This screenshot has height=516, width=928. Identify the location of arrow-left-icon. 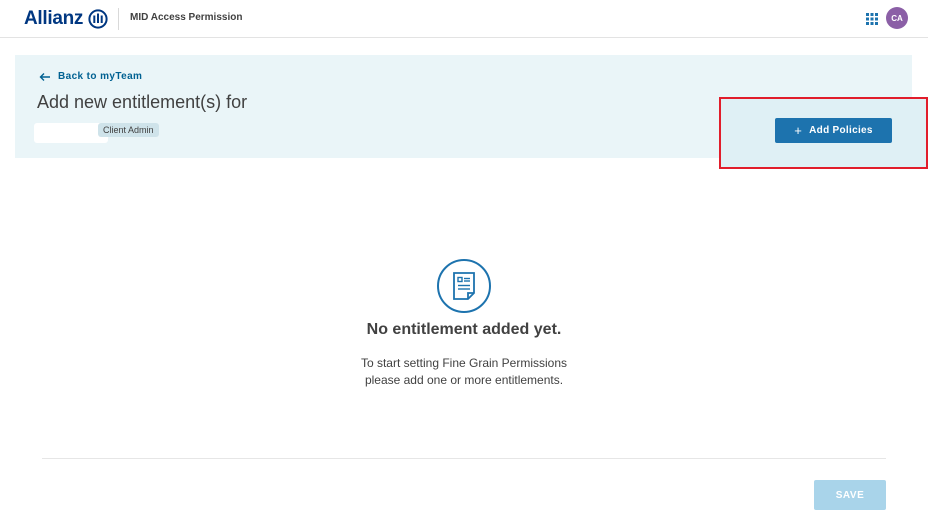
(44, 76).